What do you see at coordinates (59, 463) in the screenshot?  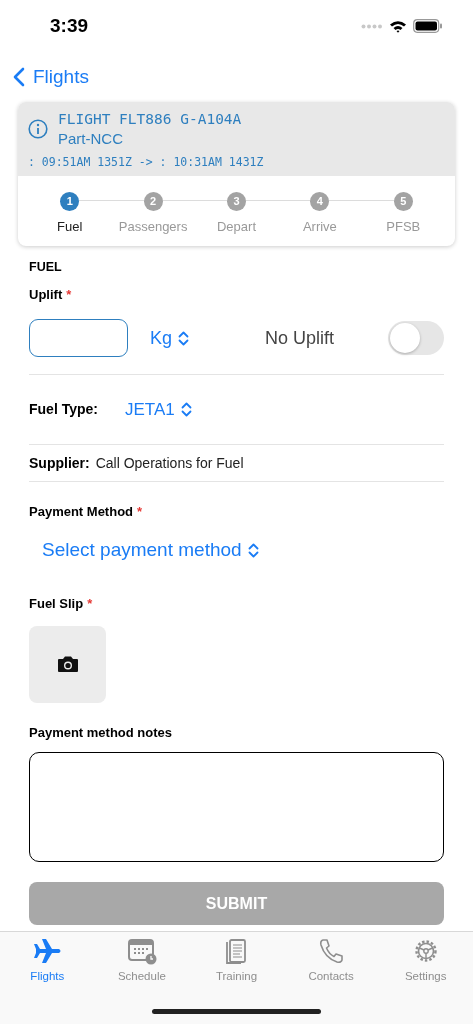 I see `field-label: Supplier:` at bounding box center [59, 463].